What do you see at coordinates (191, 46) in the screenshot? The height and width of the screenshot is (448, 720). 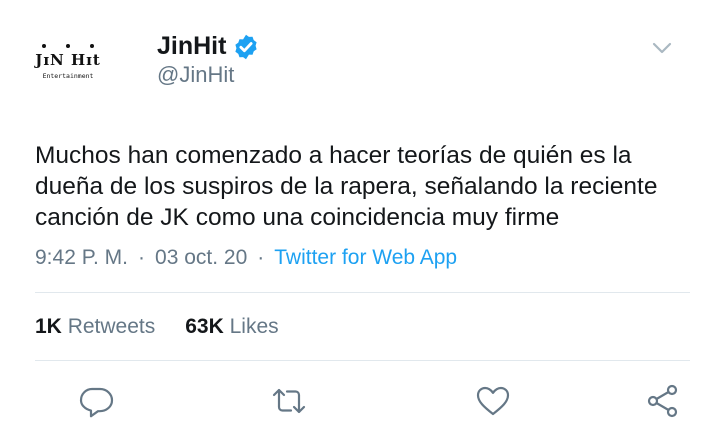 I see `display-name: JinHit` at bounding box center [191, 46].